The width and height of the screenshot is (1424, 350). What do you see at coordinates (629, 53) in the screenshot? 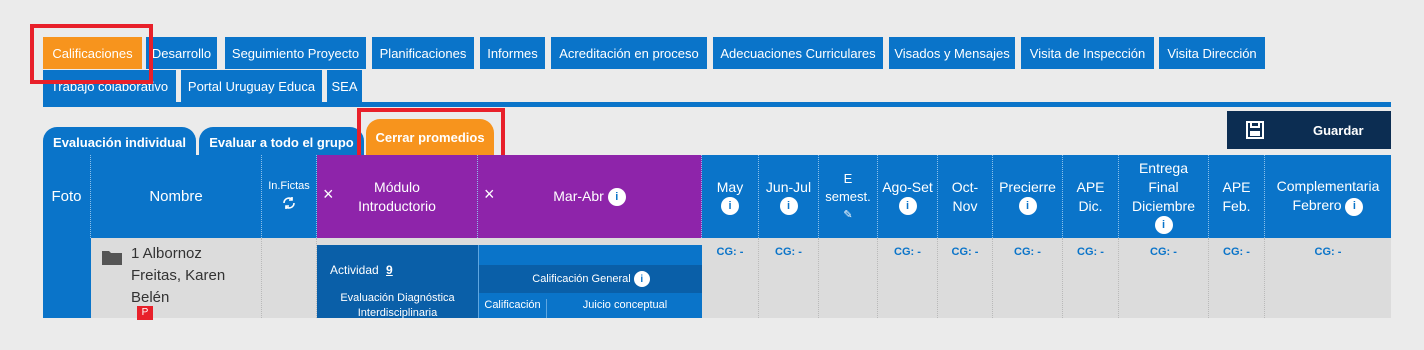
I see `tab-acreditacion-en-proceso: Acreditación en proceso` at bounding box center [629, 53].